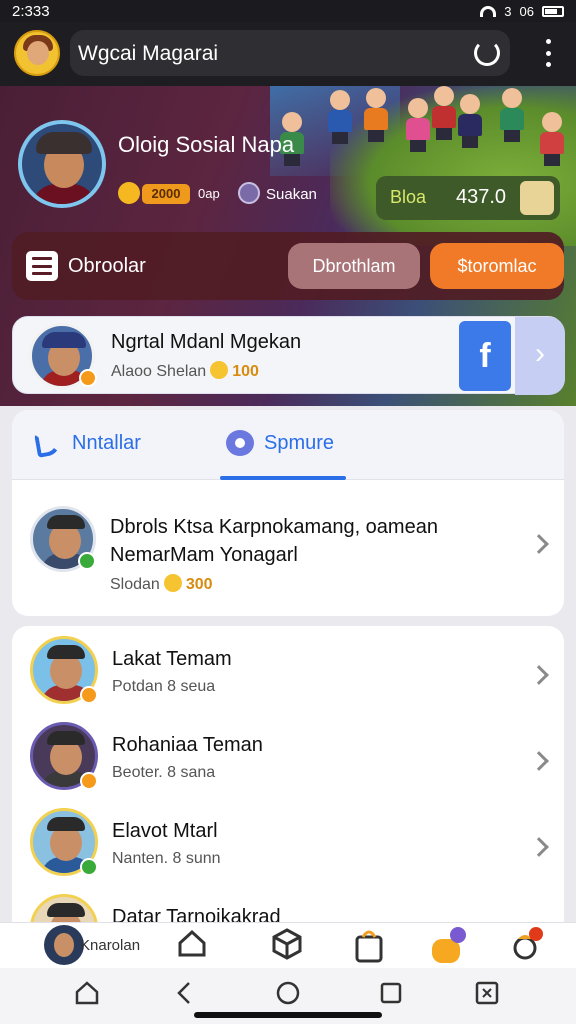 This screenshot has height=1024, width=576. What do you see at coordinates (288, 355) in the screenshot?
I see `featured-friend-card: Ngrtal Mdanl Mgekan Alaoo Shelan 100 f ›` at bounding box center [288, 355].